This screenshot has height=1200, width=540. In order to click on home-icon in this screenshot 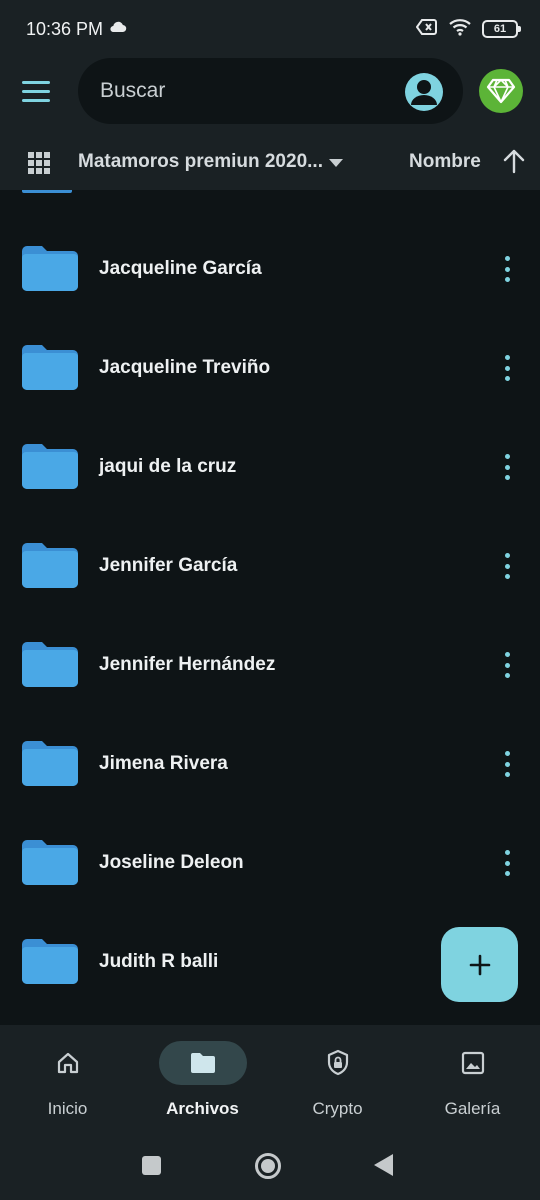, I will do `click(67, 1063)`.